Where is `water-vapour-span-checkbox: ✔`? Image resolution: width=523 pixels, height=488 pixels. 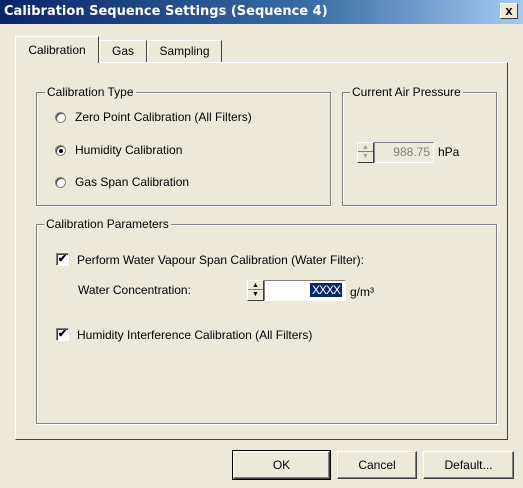 water-vapour-span-checkbox: ✔ is located at coordinates (62, 259).